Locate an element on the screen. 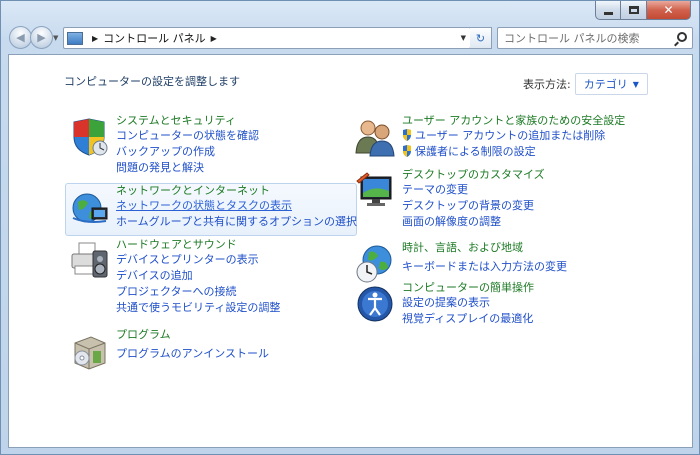 The height and width of the screenshot is (455, 700). control-panel-icon is located at coordinates (75, 38).